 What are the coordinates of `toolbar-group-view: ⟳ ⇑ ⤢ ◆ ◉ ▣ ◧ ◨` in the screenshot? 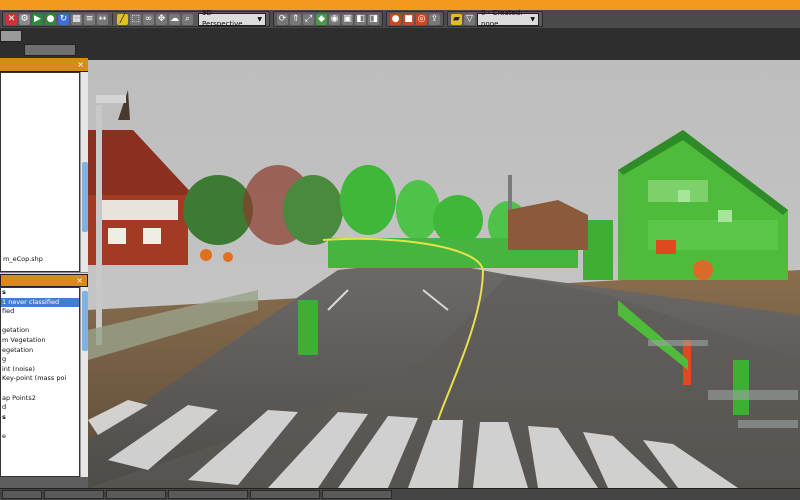 It's located at (328, 19).